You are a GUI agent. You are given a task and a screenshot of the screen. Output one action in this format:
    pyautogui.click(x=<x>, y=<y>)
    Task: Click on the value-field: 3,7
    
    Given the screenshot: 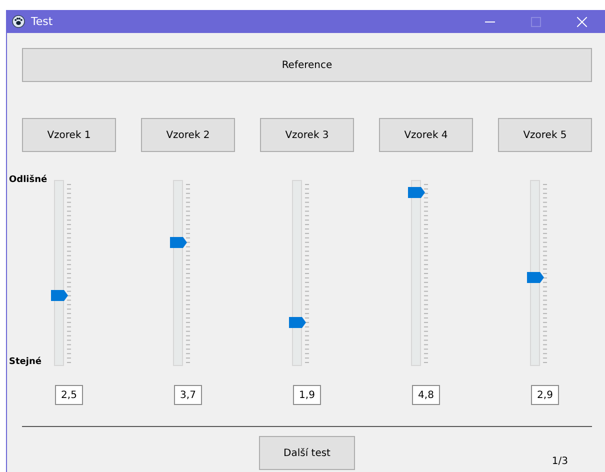 What is the action you would take?
    pyautogui.click(x=188, y=395)
    